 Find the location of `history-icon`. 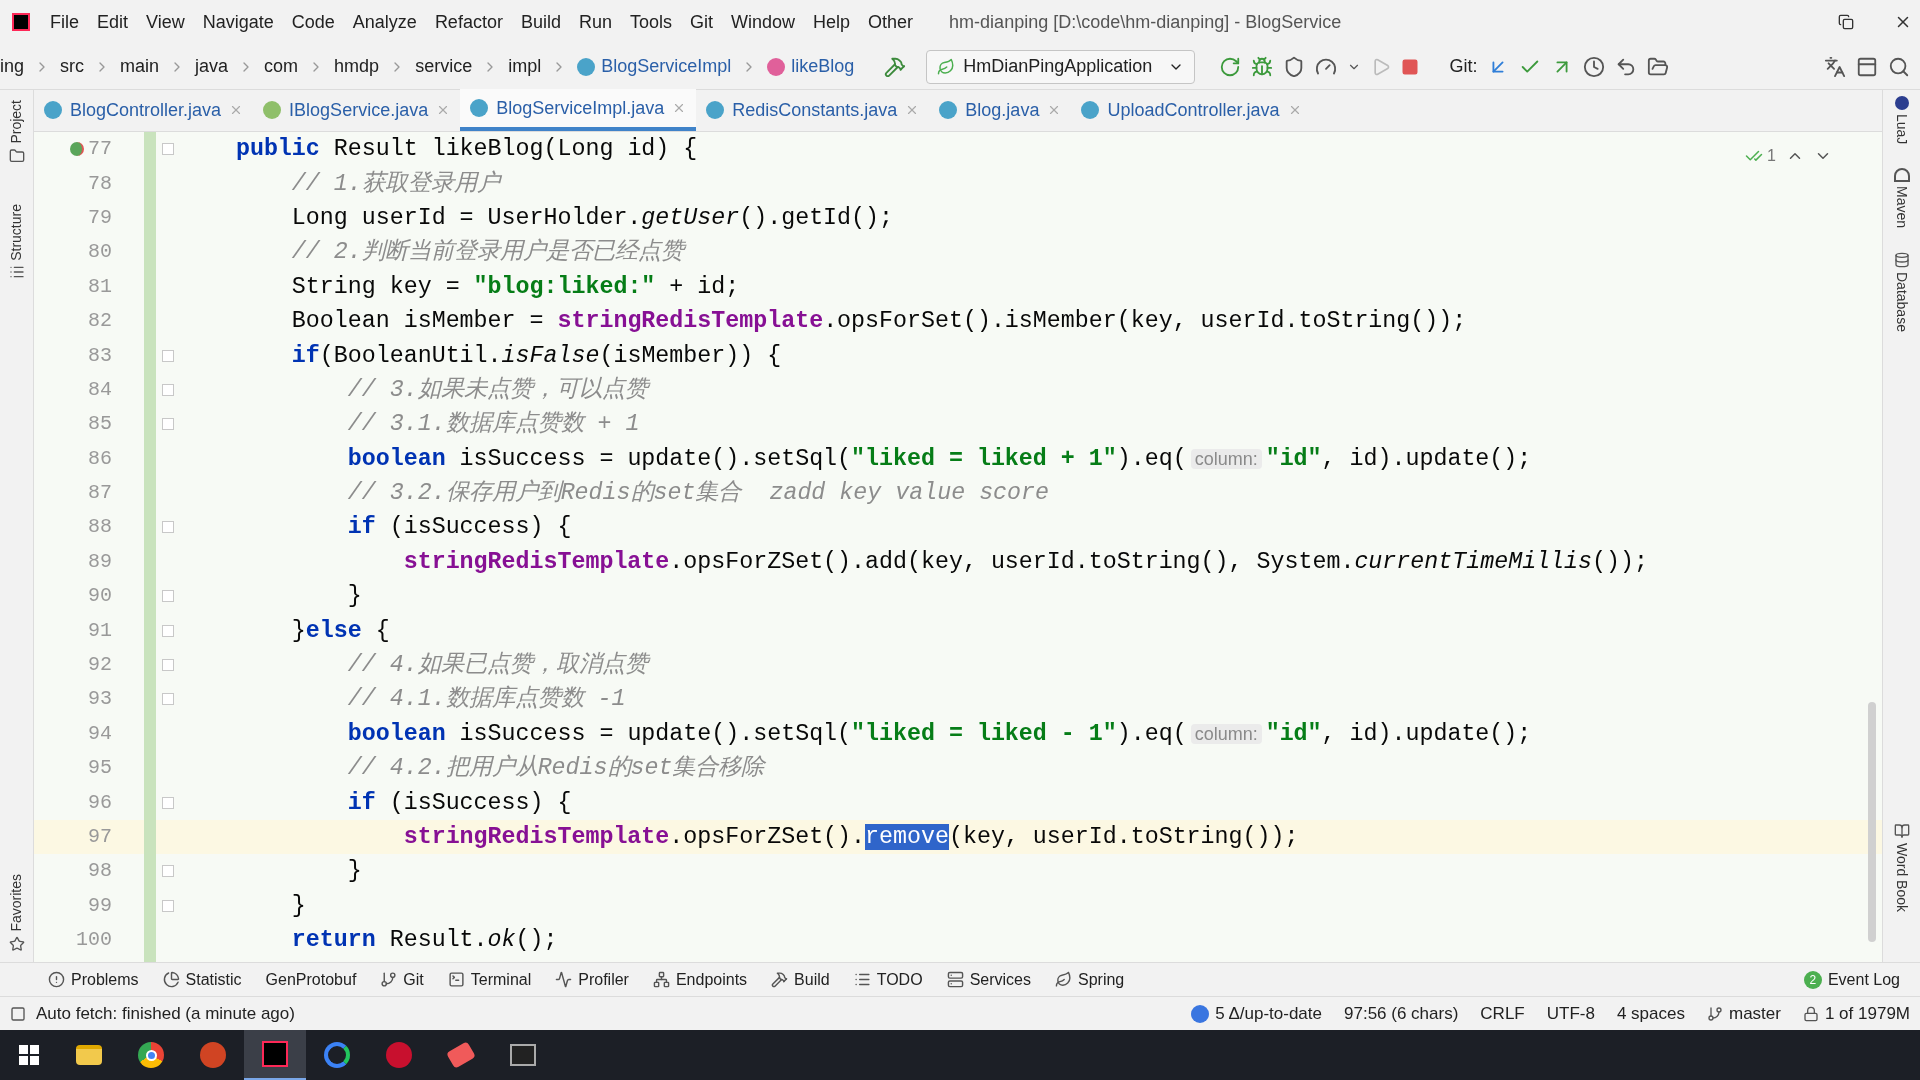

history-icon is located at coordinates (1594, 66).